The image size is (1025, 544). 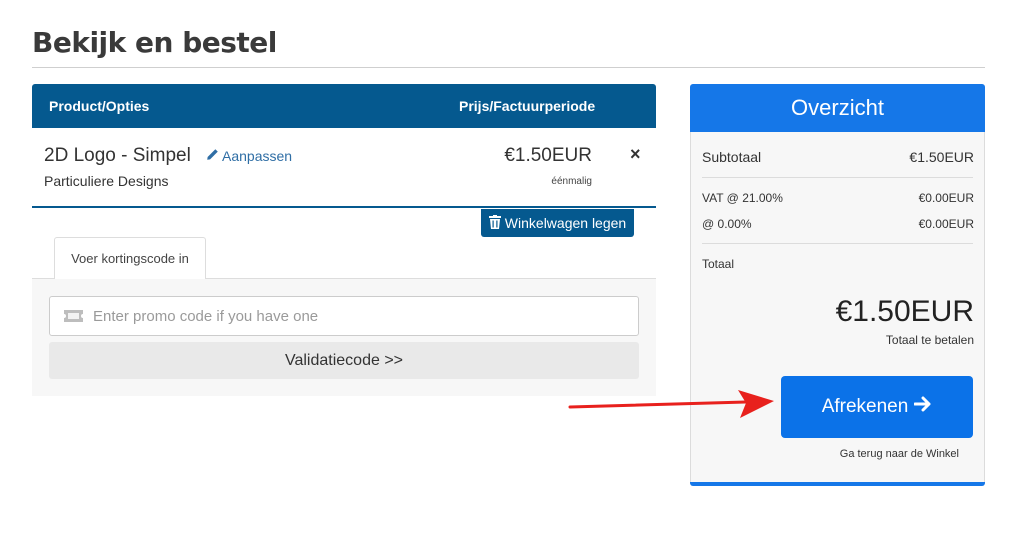 What do you see at coordinates (718, 264) in the screenshot?
I see `total-label: Totaal` at bounding box center [718, 264].